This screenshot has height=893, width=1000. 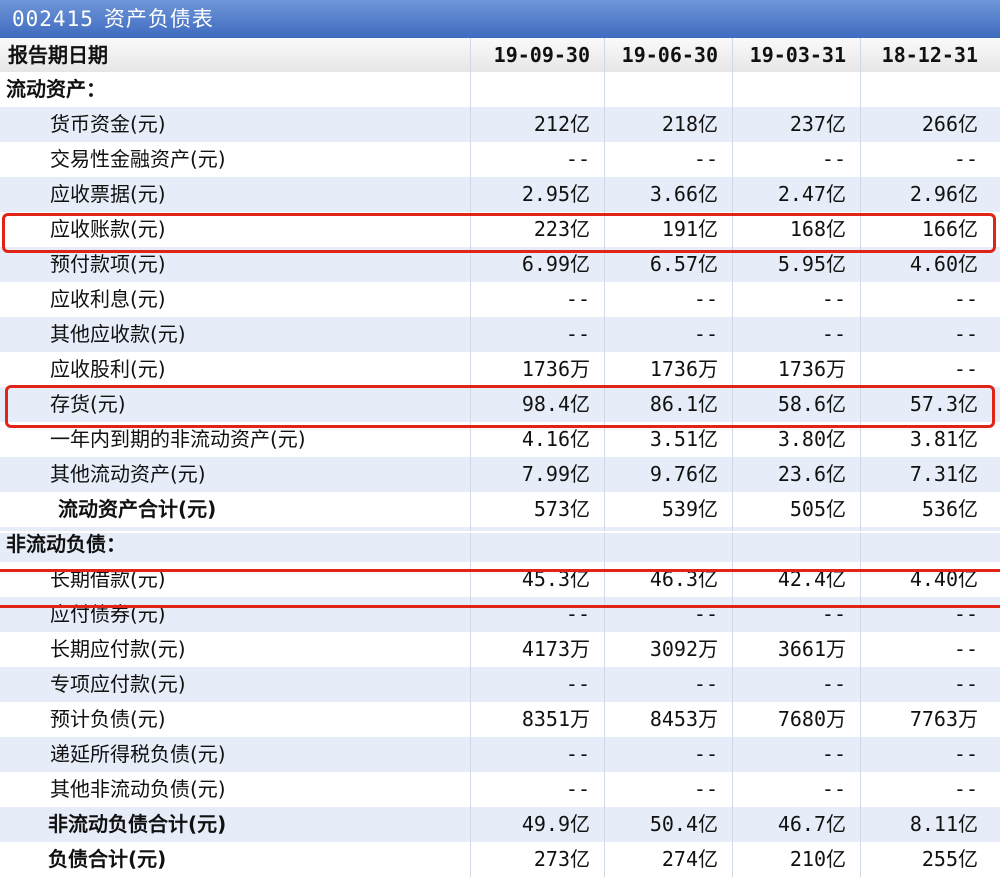 I want to click on section-2-total-label: 非流动负债合计(元), so click(x=137, y=824).